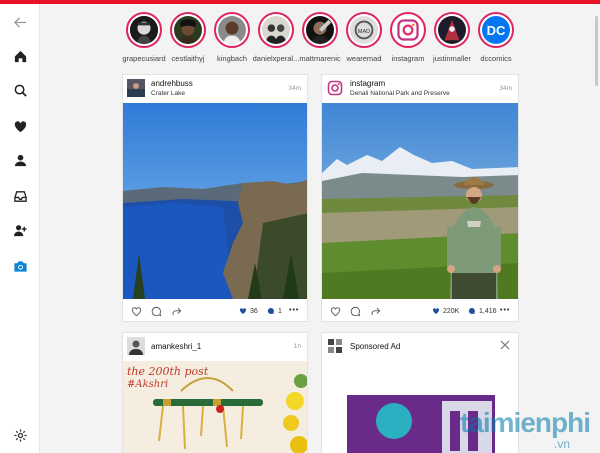 This screenshot has height=453, width=600. Describe the element at coordinates (525, 422) in the screenshot. I see `watermark-text: taimienphi` at that location.